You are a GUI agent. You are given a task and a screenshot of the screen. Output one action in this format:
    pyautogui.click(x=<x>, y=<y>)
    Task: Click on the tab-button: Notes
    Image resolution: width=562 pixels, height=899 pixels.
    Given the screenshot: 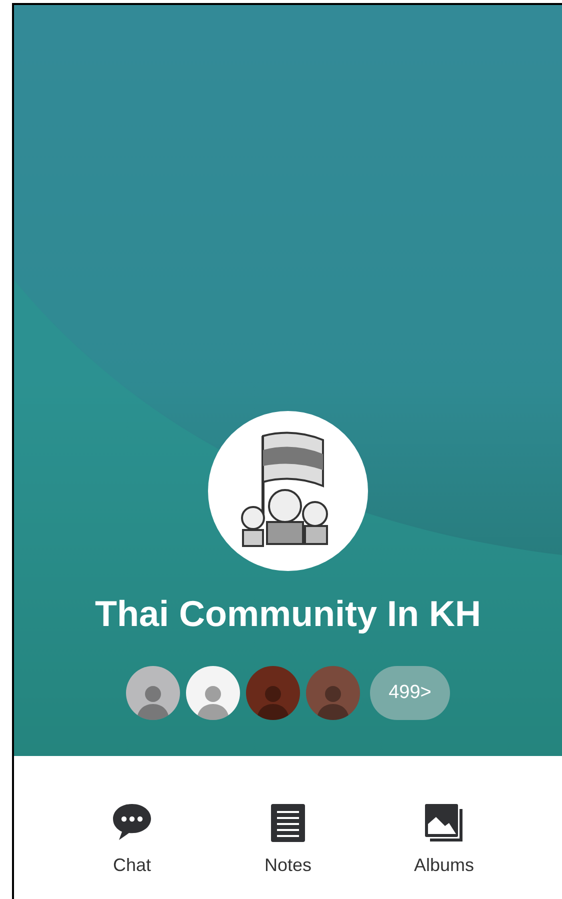 What is the action you would take?
    pyautogui.click(x=288, y=839)
    